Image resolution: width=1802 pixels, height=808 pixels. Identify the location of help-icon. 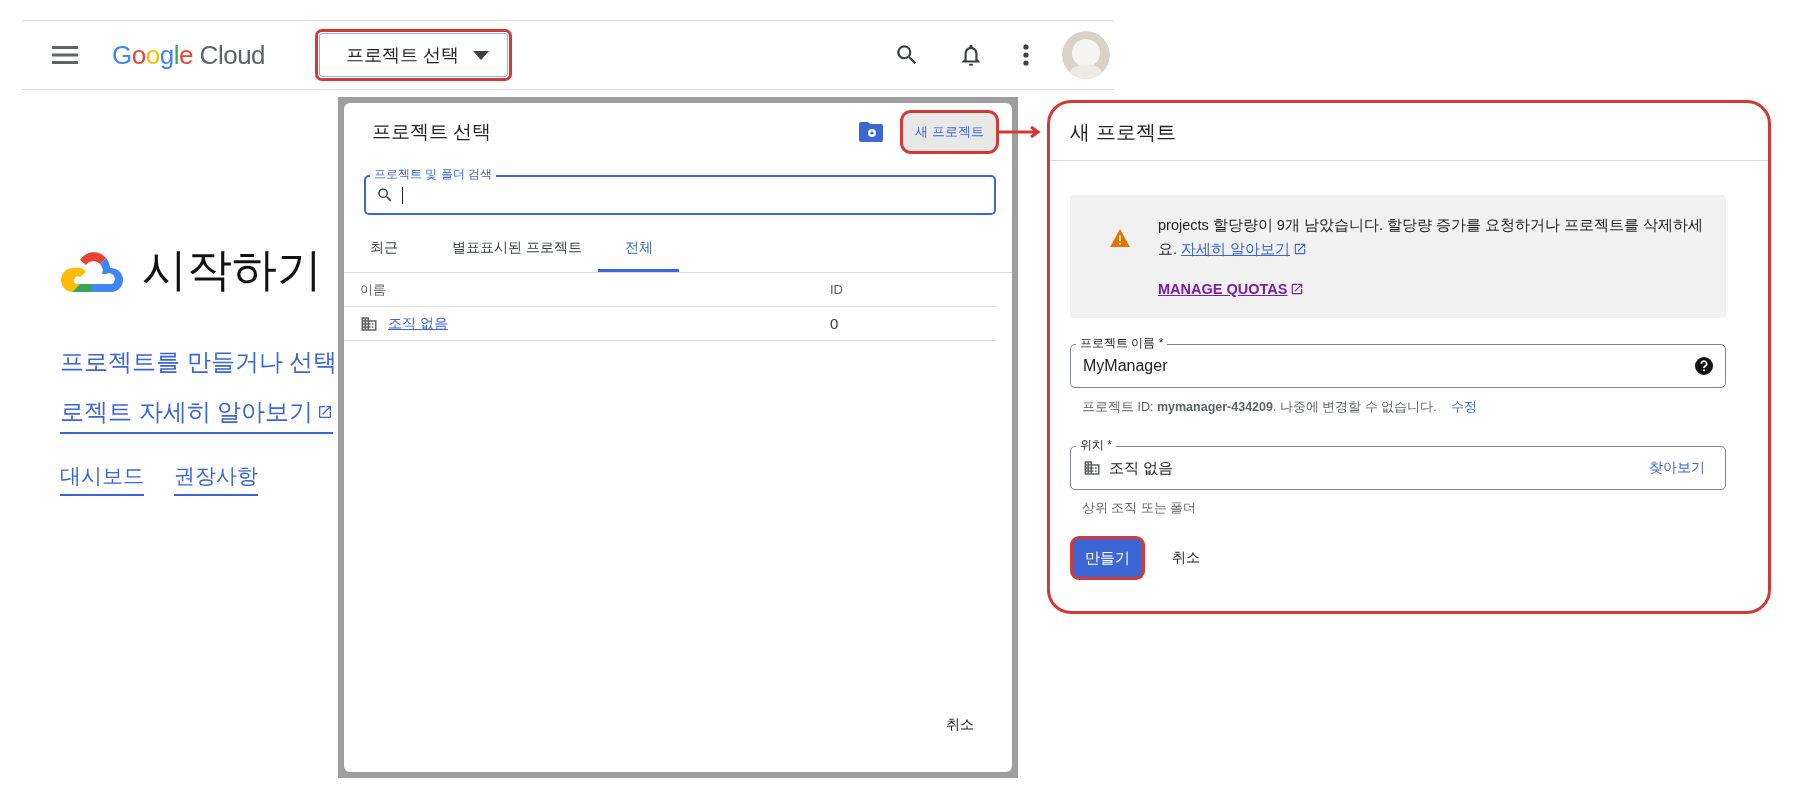
(1704, 366).